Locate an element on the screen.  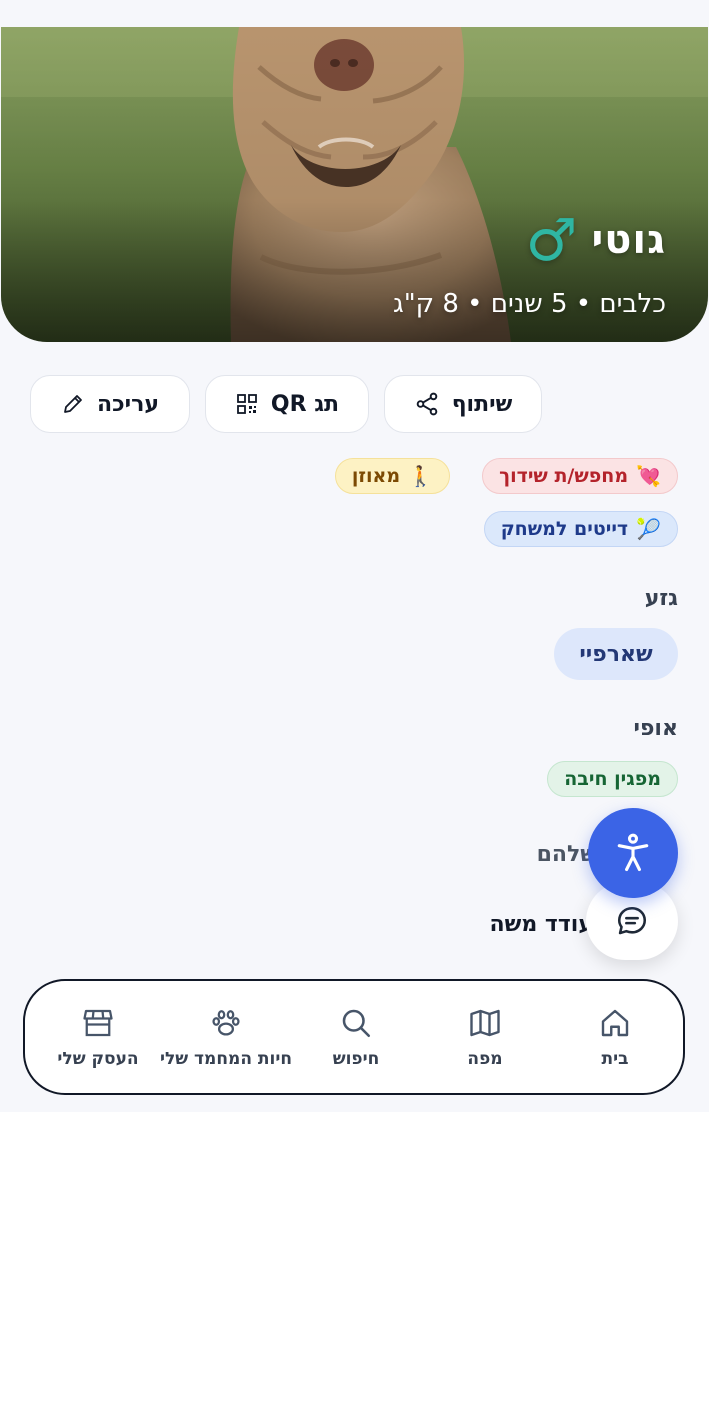
owner-name: עודד משה is located at coordinates (541, 924).